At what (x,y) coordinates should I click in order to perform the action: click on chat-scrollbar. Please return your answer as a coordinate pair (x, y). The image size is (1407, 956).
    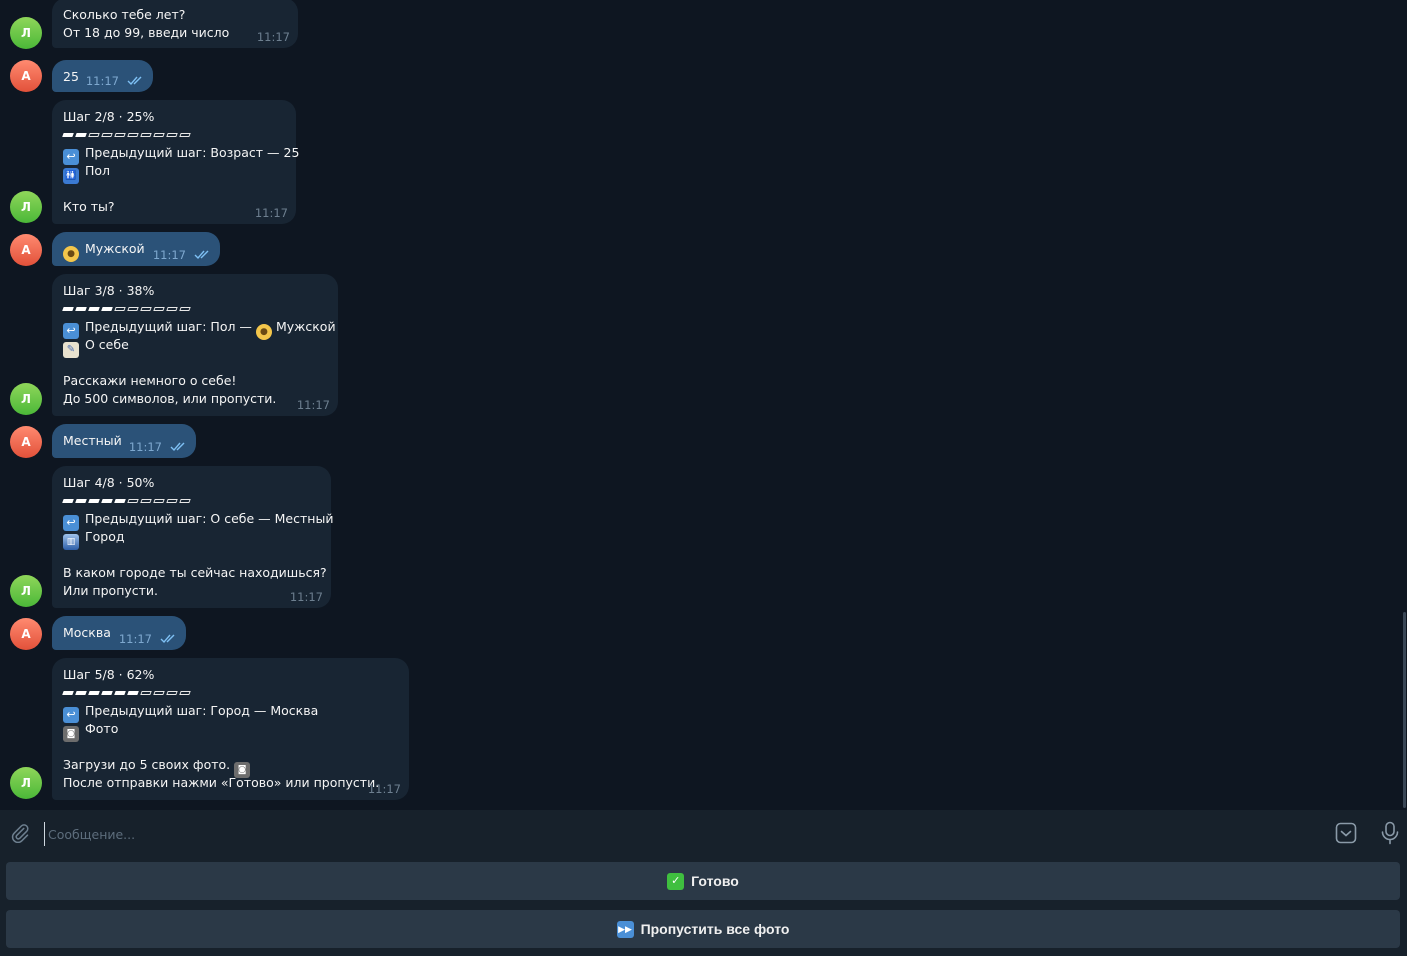
    Looking at the image, I should click on (1404, 710).